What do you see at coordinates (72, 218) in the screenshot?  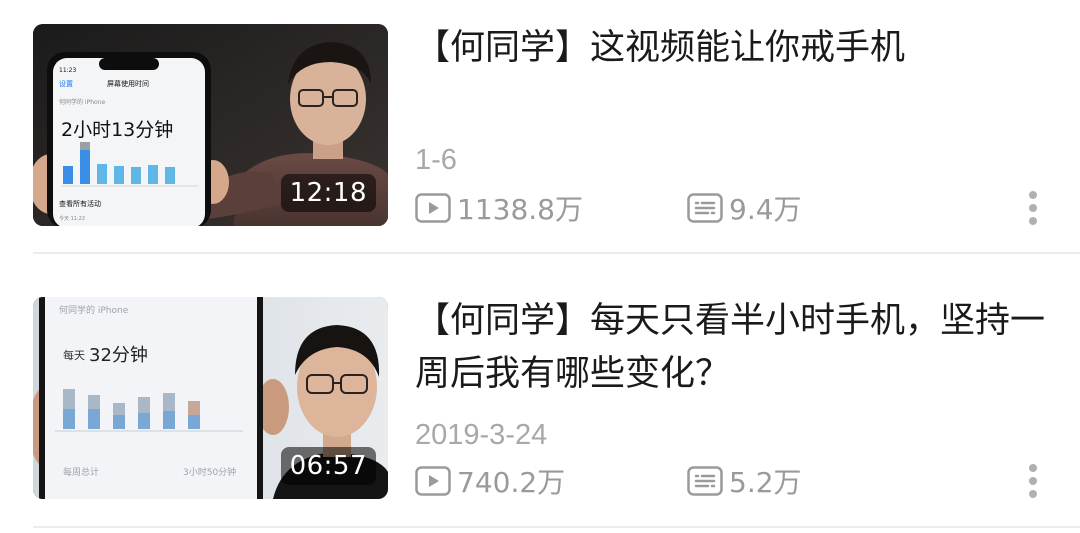 I see `thumb-footer: 今天 11:22` at bounding box center [72, 218].